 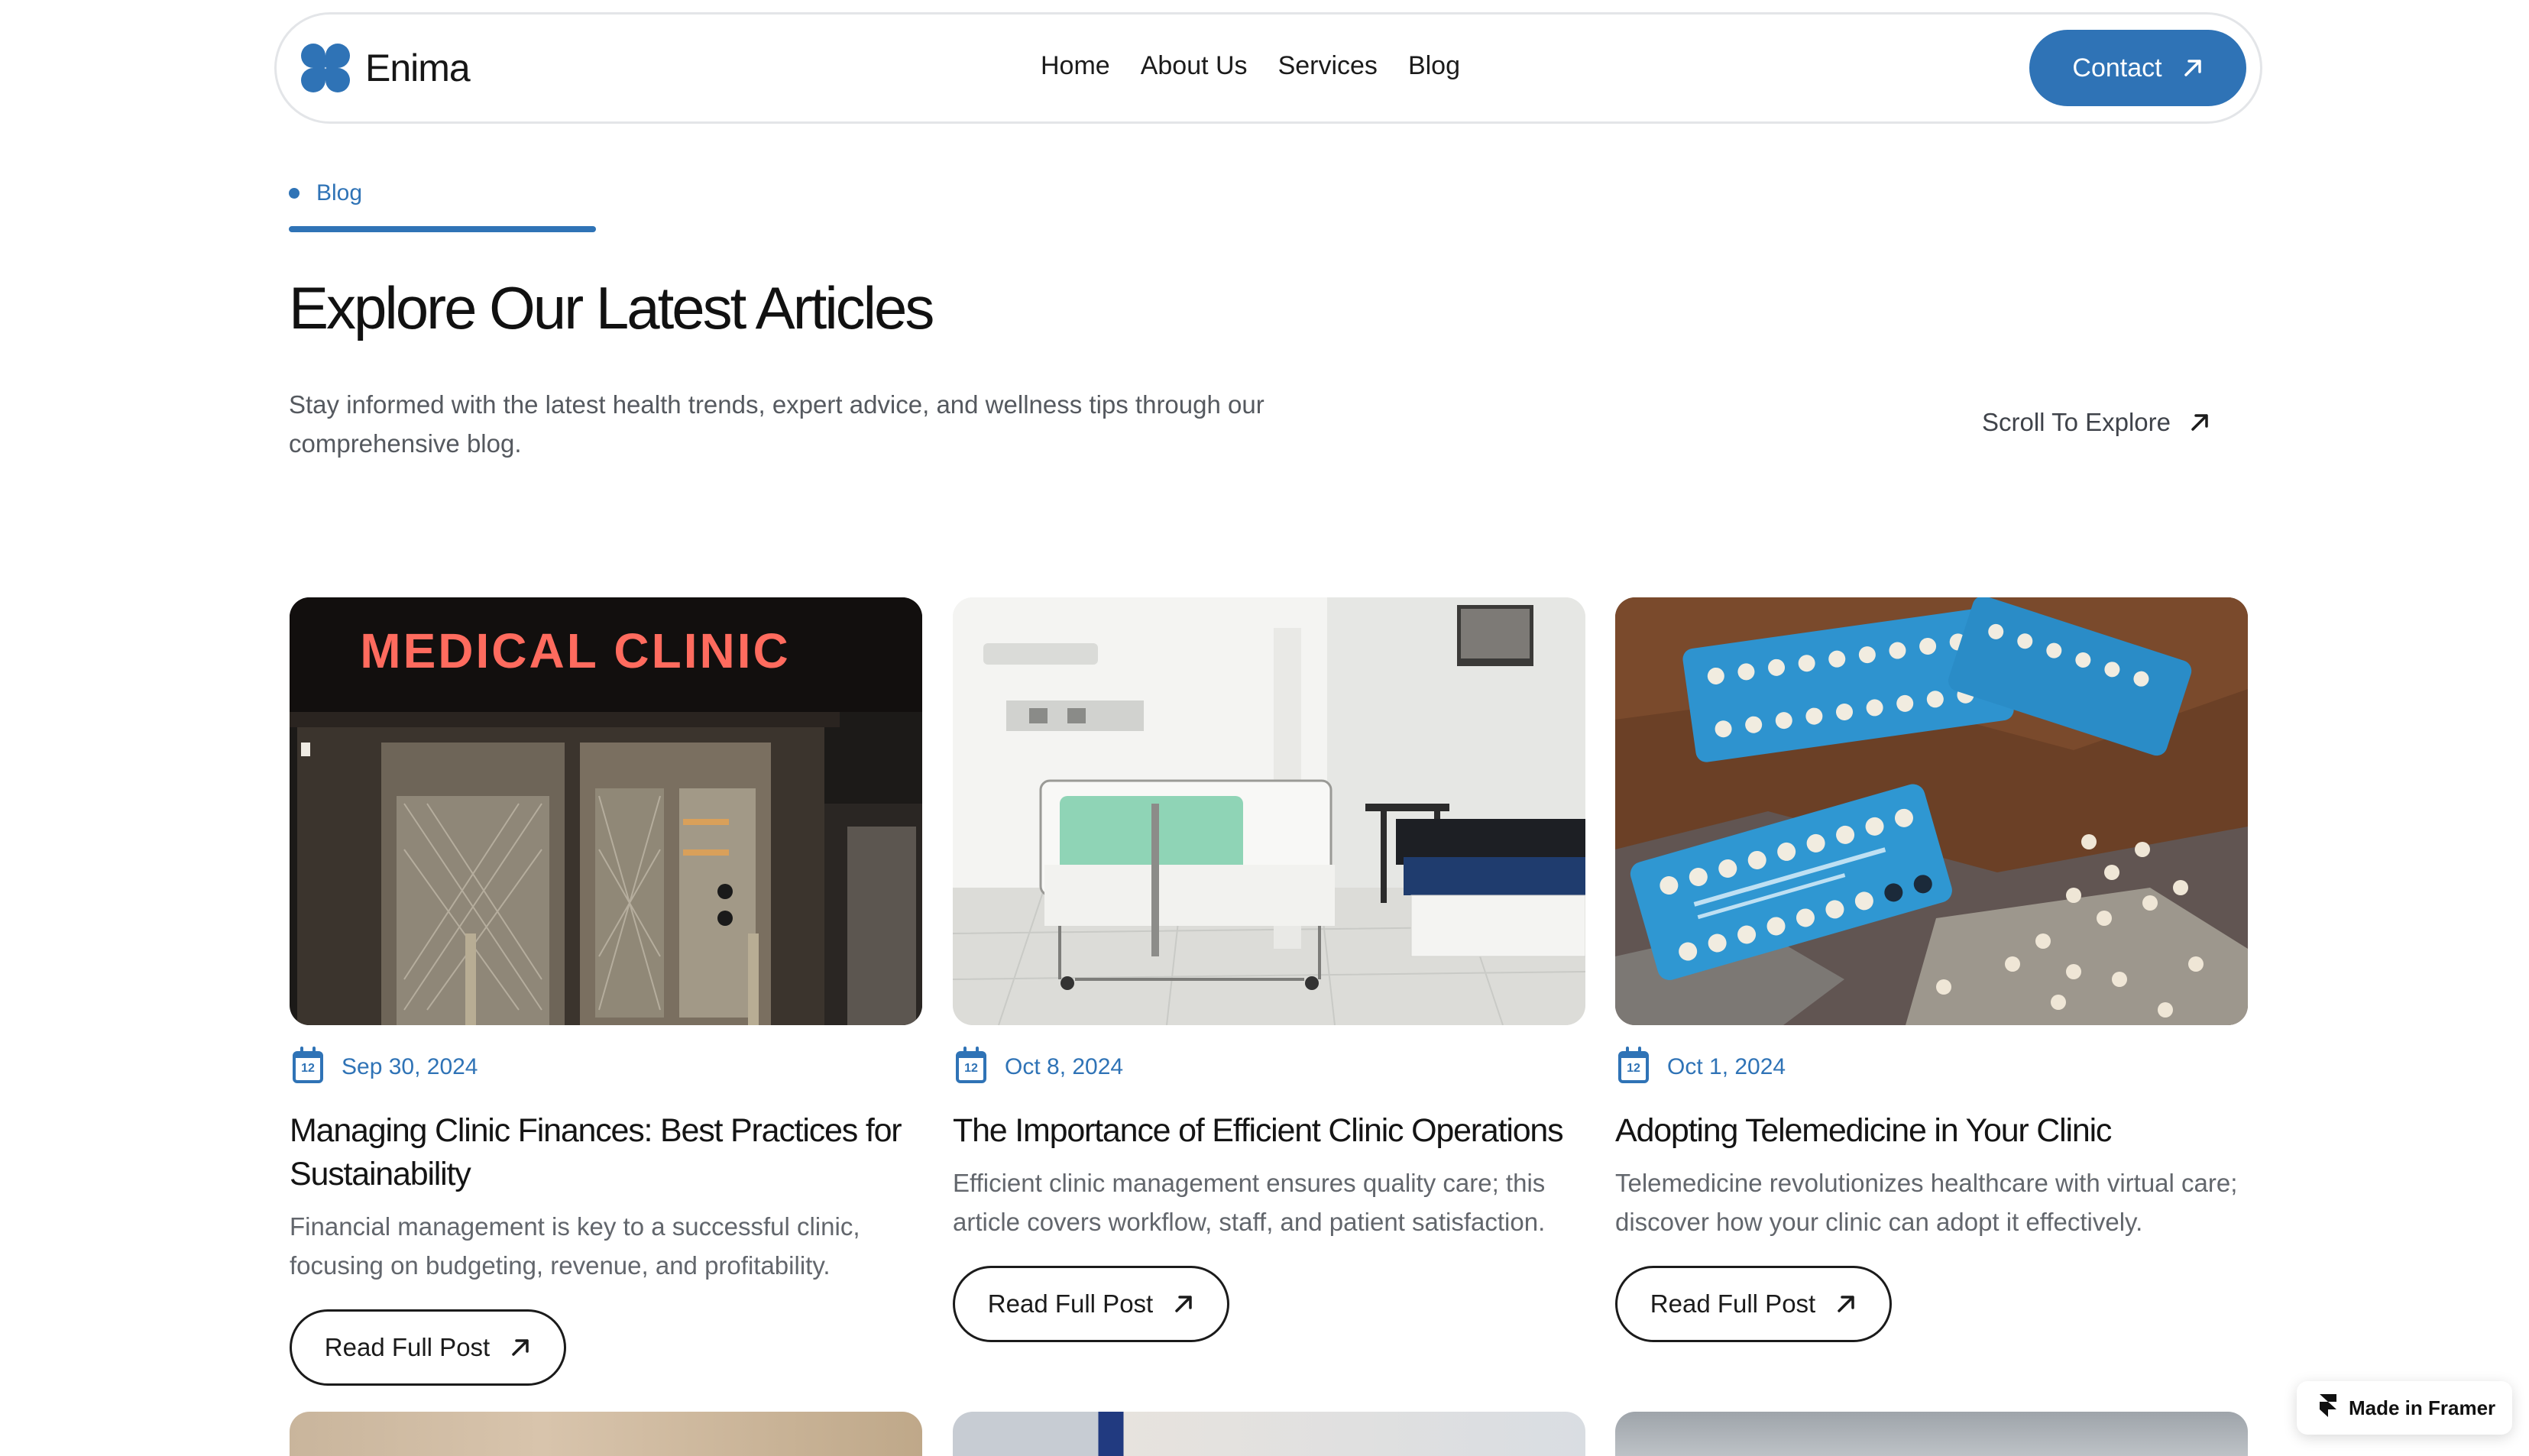 What do you see at coordinates (1328, 66) in the screenshot?
I see `nav-services-link: Services` at bounding box center [1328, 66].